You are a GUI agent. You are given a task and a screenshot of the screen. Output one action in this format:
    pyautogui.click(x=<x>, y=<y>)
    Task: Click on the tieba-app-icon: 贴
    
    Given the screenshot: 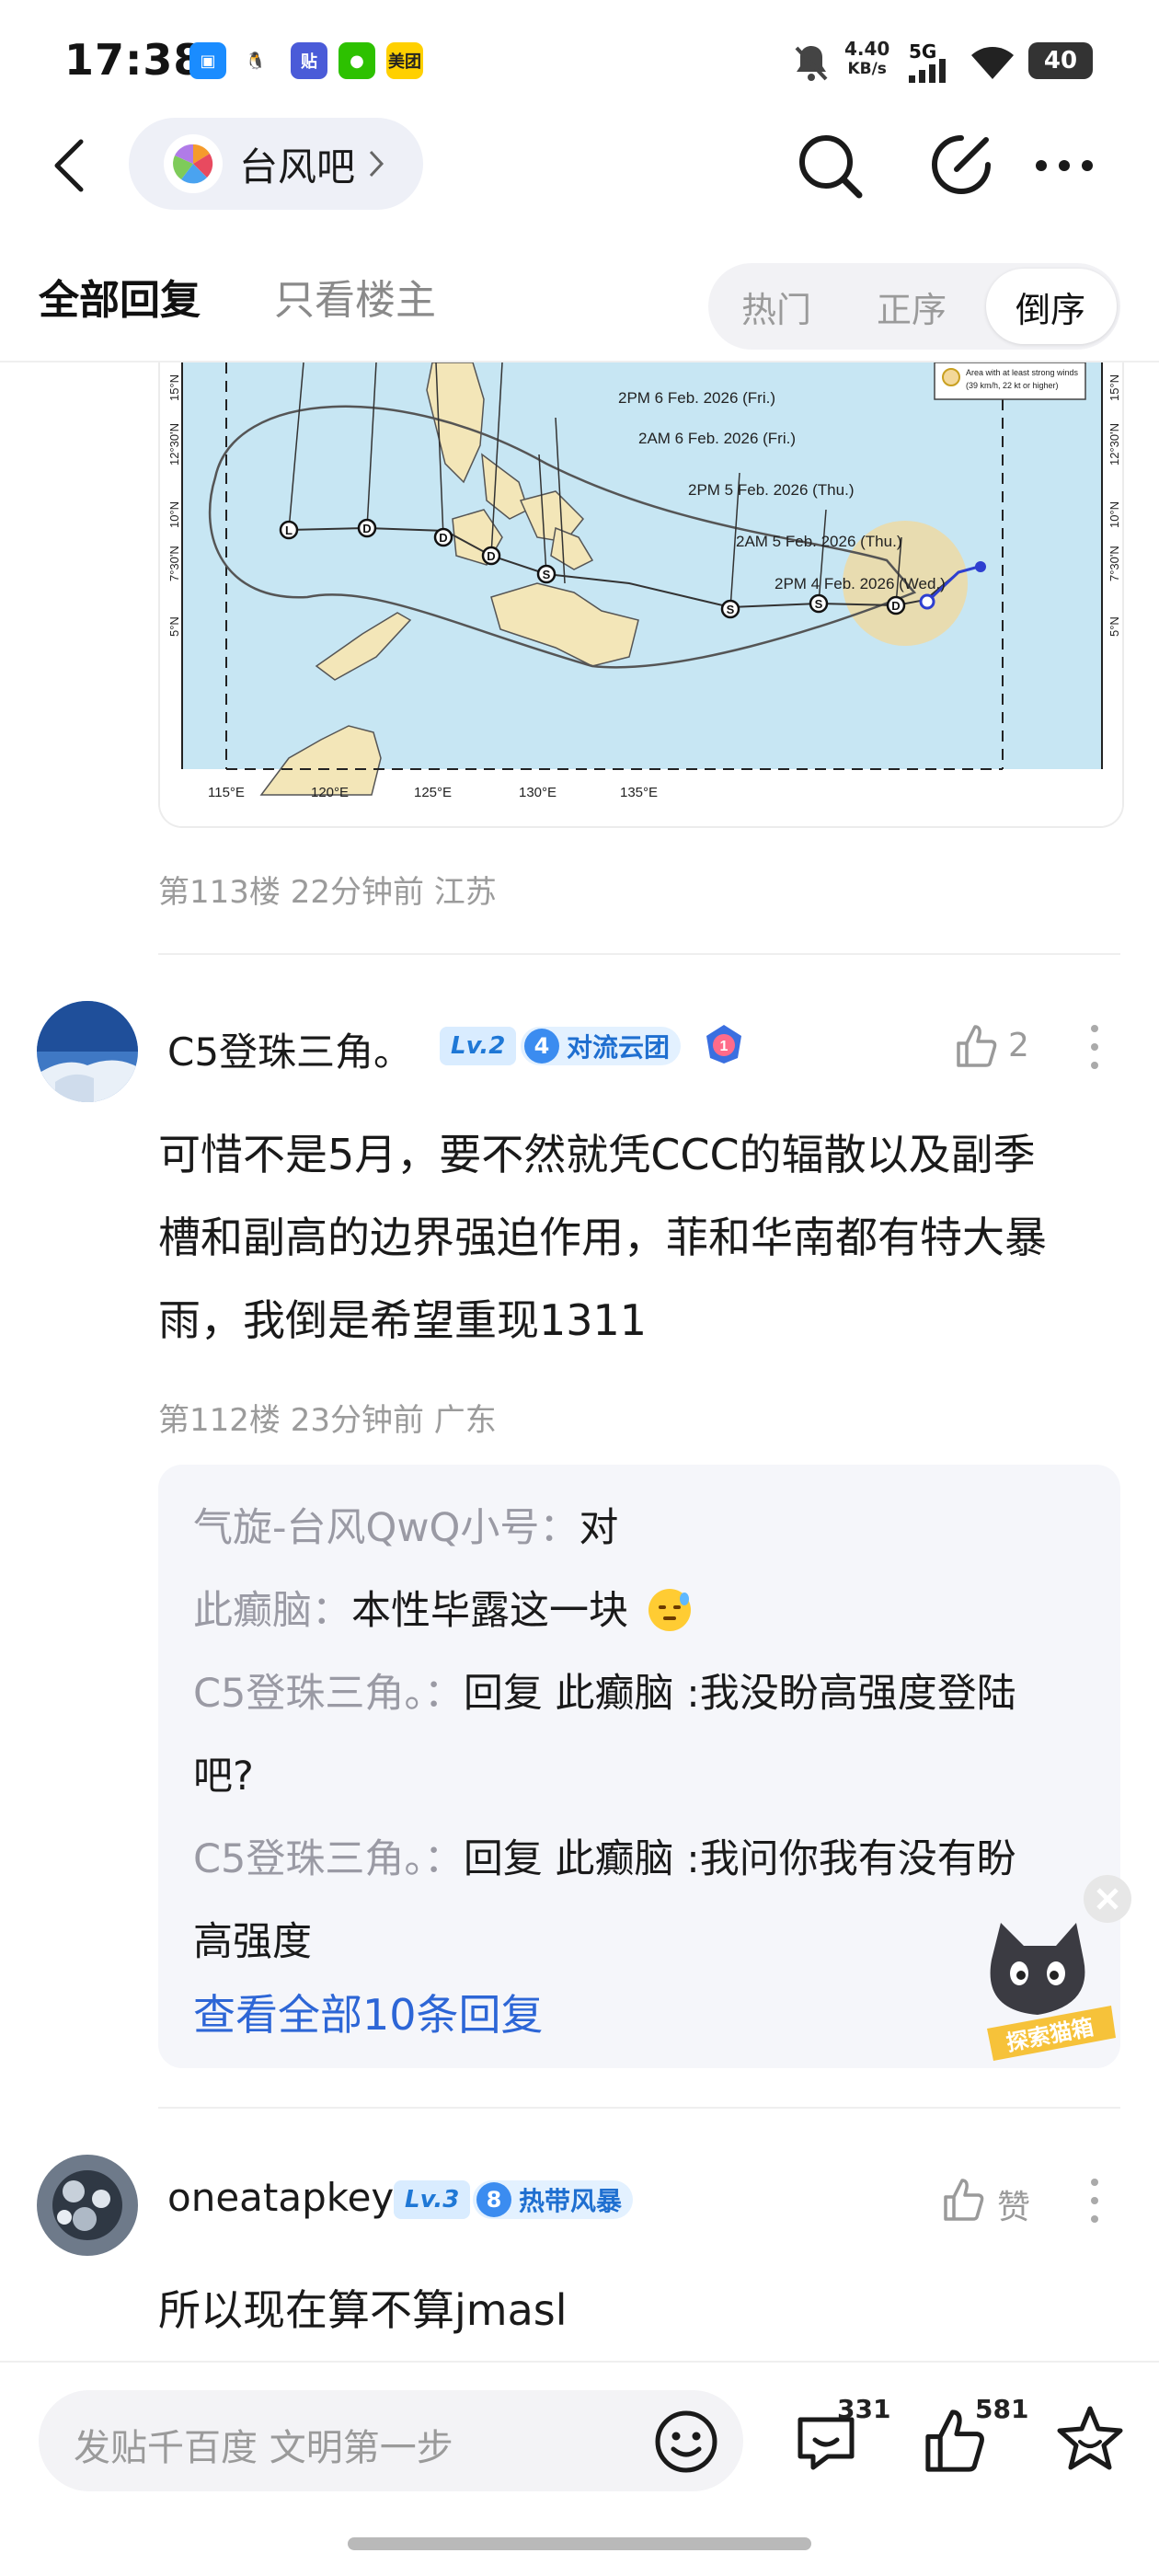 What is the action you would take?
    pyautogui.click(x=309, y=60)
    